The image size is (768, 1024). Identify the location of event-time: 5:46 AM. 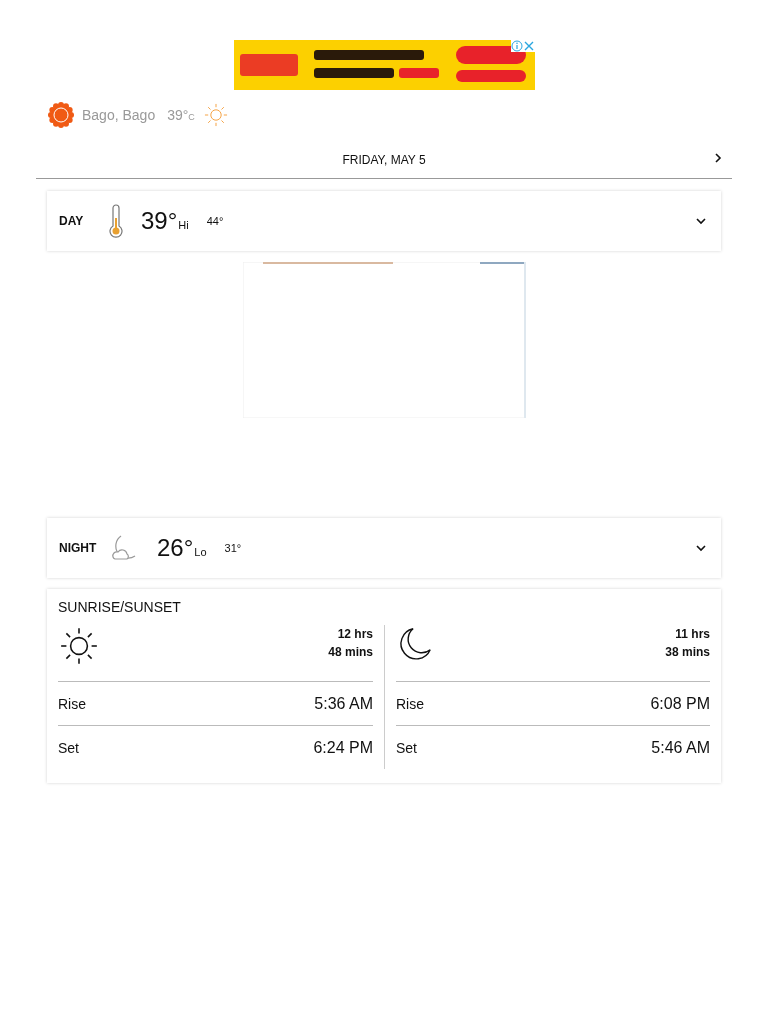
(680, 747).